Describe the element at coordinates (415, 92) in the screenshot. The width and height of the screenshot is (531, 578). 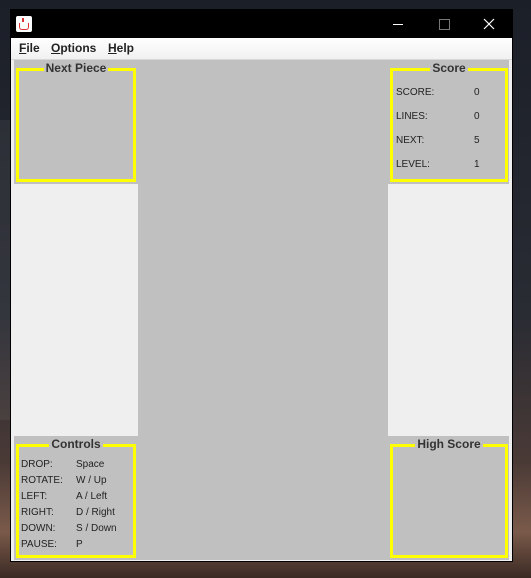
I see `score-label: SCORE:` at that location.